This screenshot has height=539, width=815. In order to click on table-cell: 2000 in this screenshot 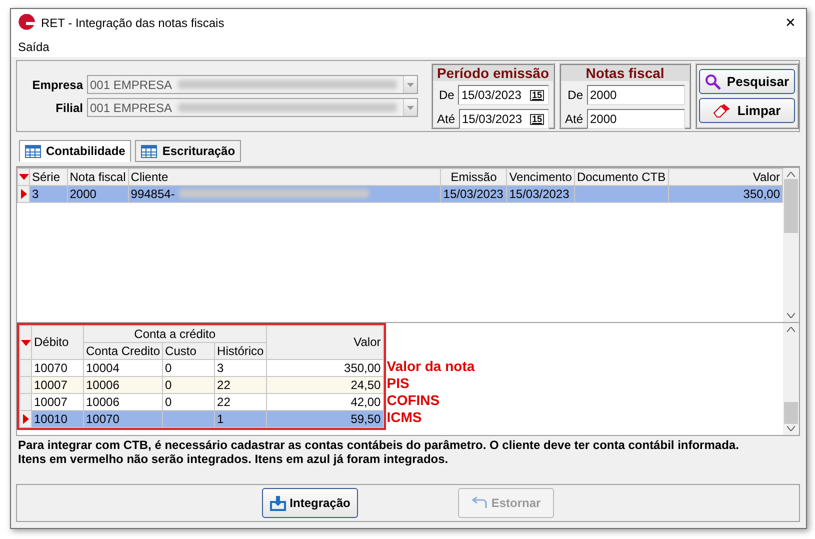, I will do `click(83, 193)`.